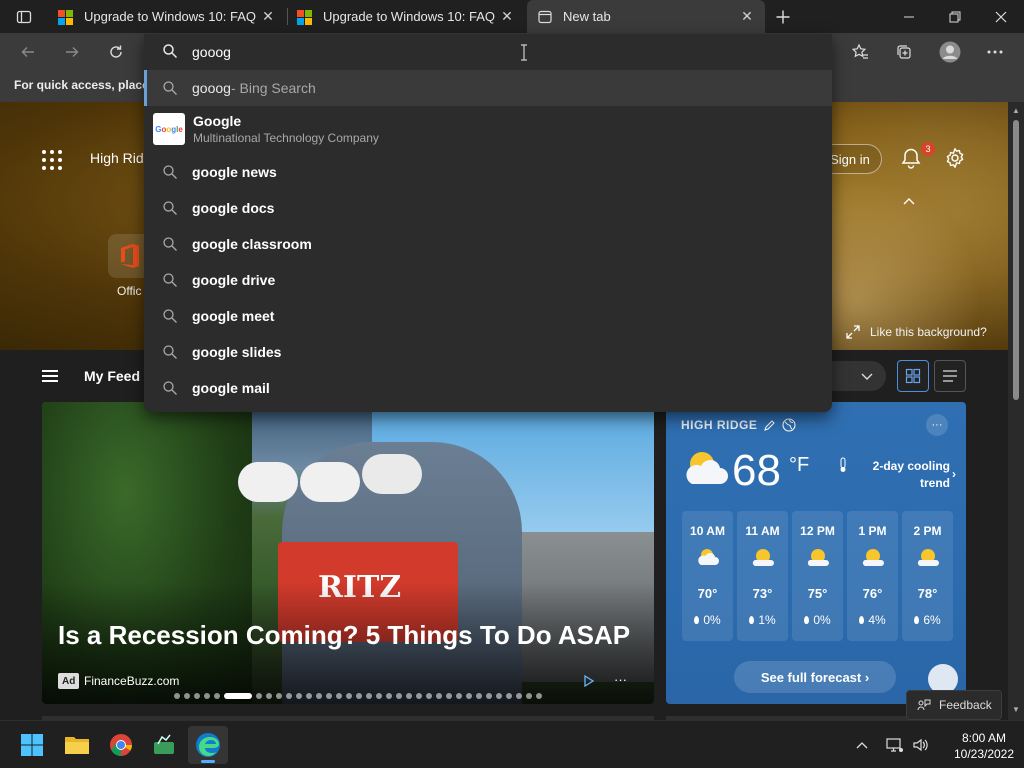 This screenshot has height=768, width=1024. I want to click on hour-precip: 0%, so click(707, 620).